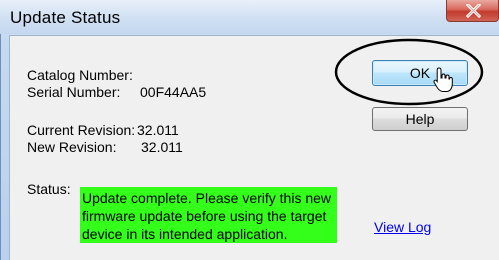  Describe the element at coordinates (420, 119) in the screenshot. I see `help-button: Help` at that location.